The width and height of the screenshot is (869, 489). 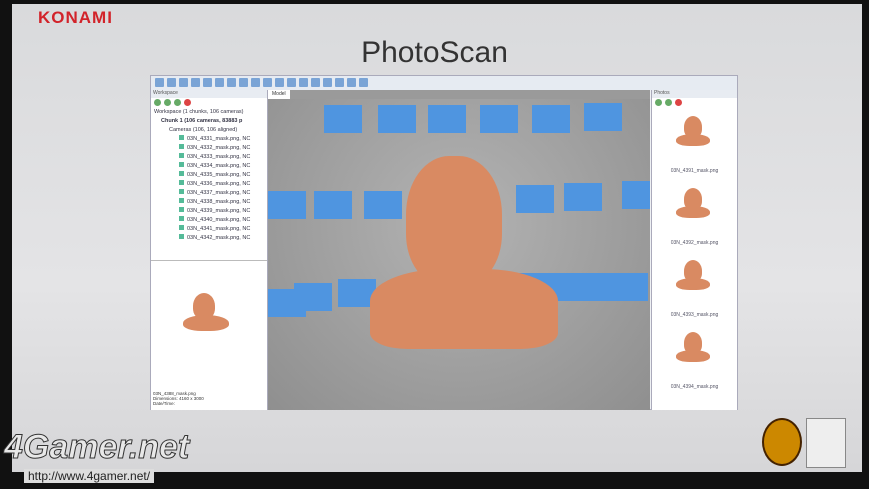 I want to click on point-cloud-icon, so click(x=315, y=82).